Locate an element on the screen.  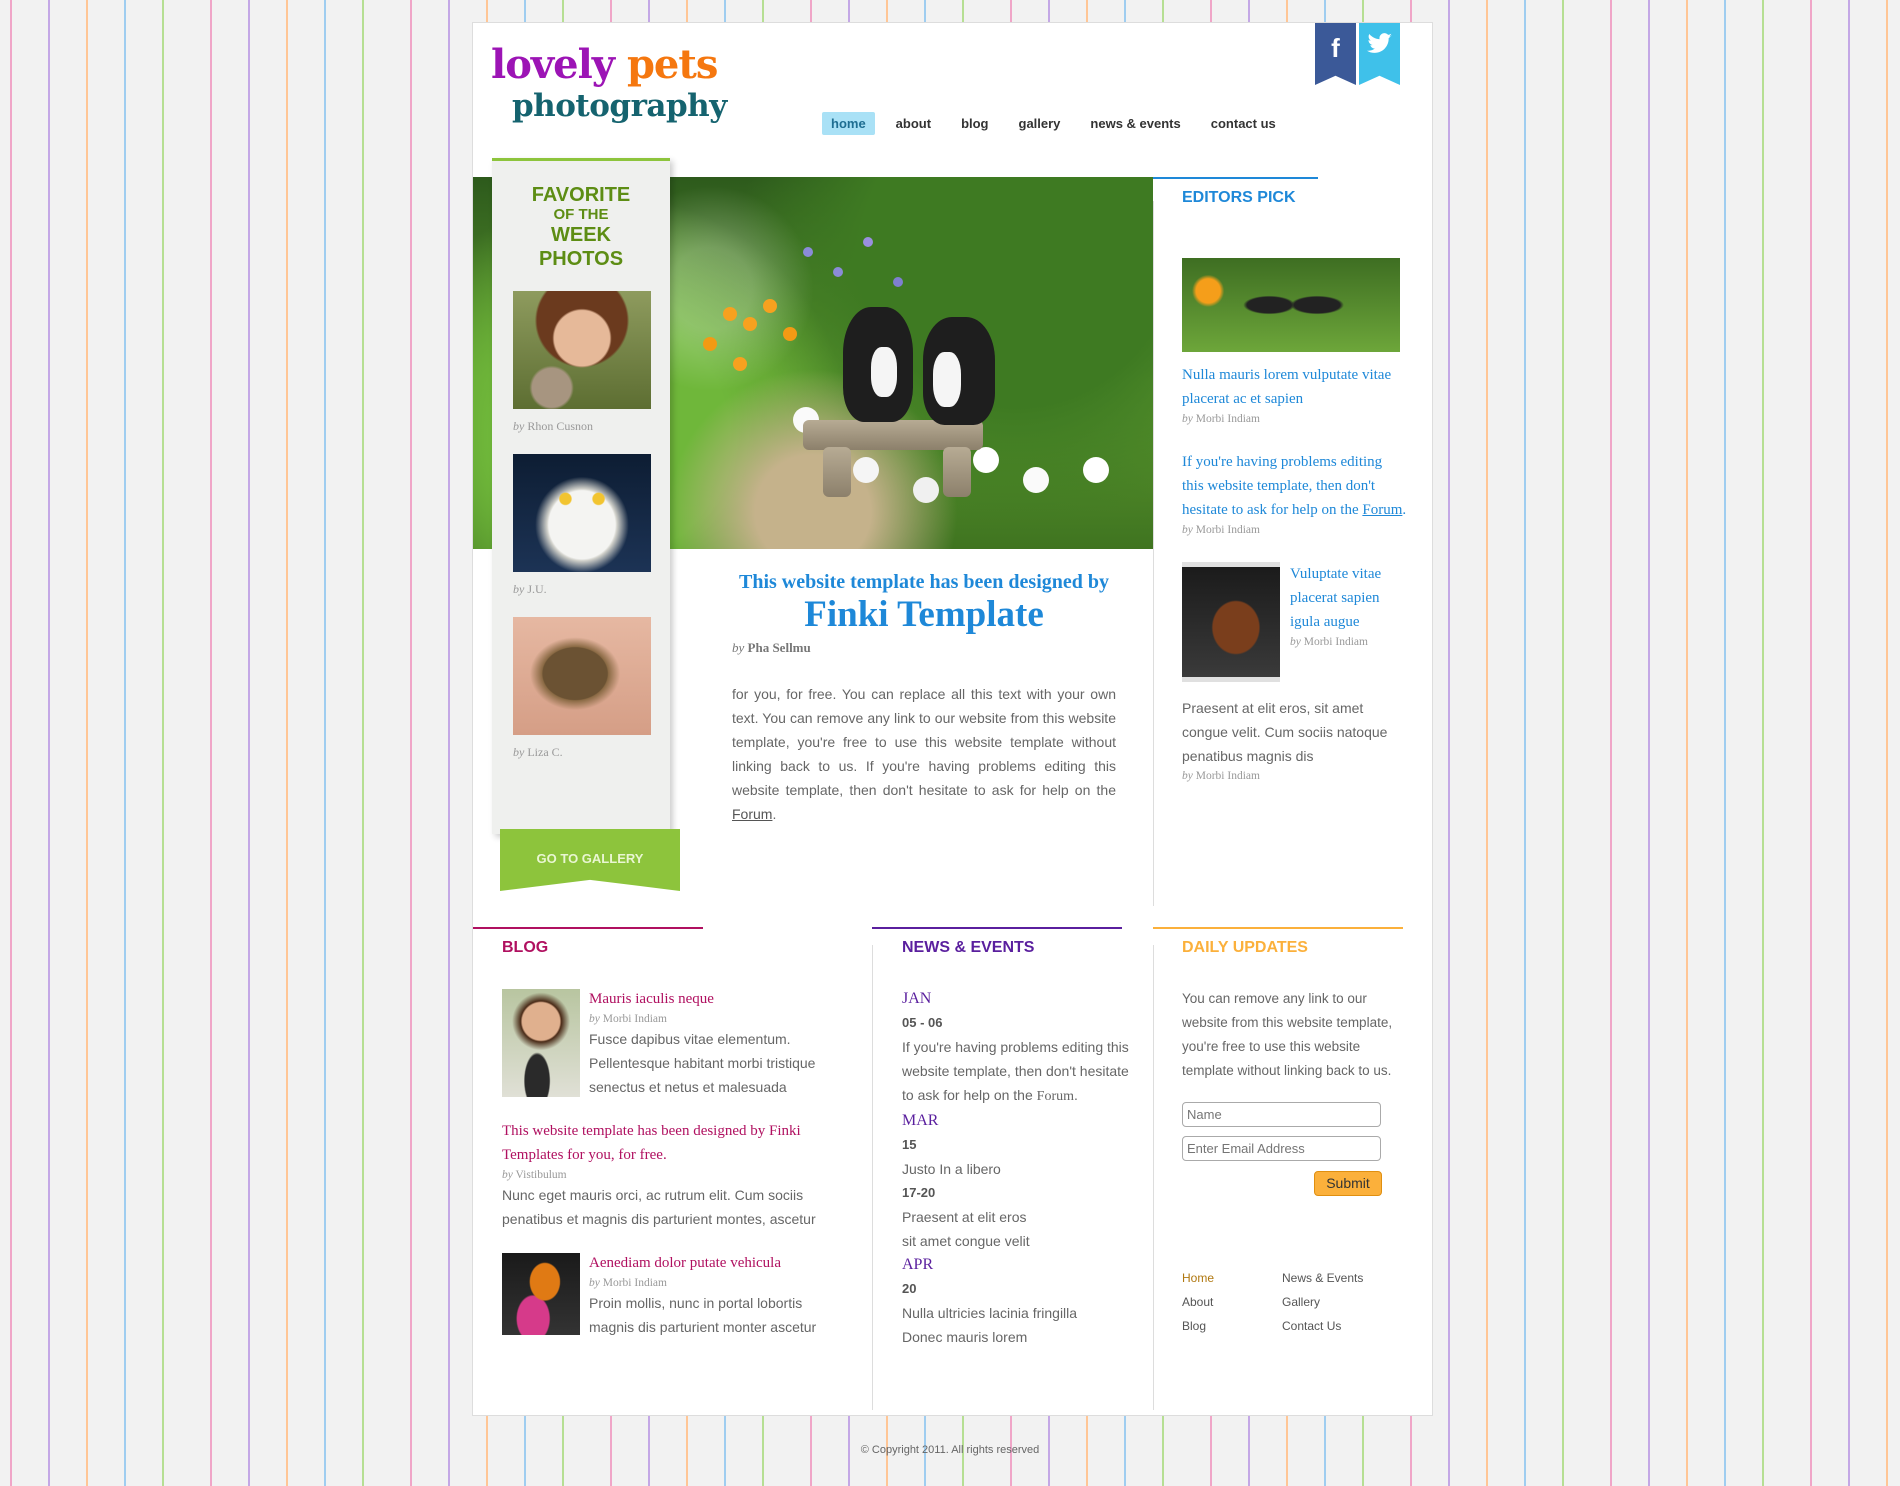
editors-pick-byline-1: by Morbi Indiam is located at coordinates (1221, 419).